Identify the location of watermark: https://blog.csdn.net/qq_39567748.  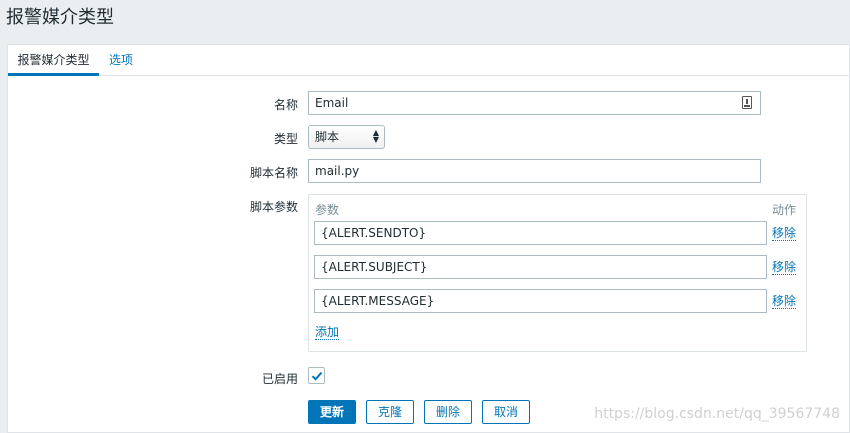
(717, 414).